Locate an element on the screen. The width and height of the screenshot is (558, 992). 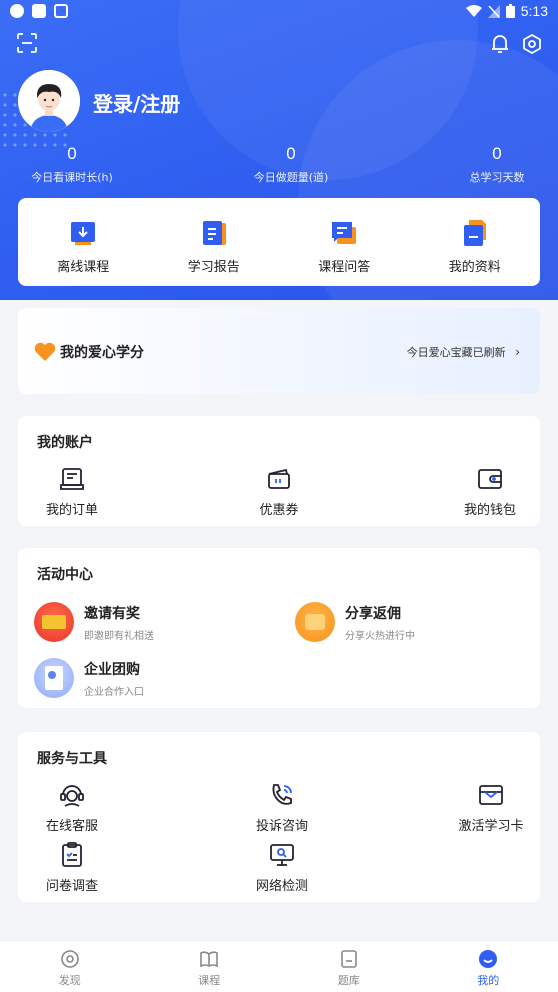
account-item-orders: 我的订单 is located at coordinates (72, 492).